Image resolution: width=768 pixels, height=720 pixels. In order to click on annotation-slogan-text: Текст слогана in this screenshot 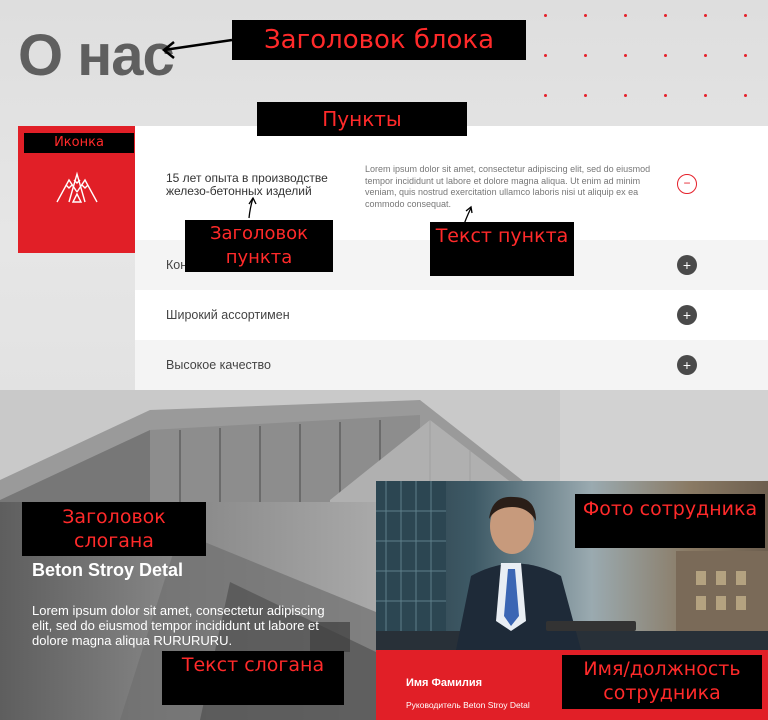, I will do `click(253, 678)`.